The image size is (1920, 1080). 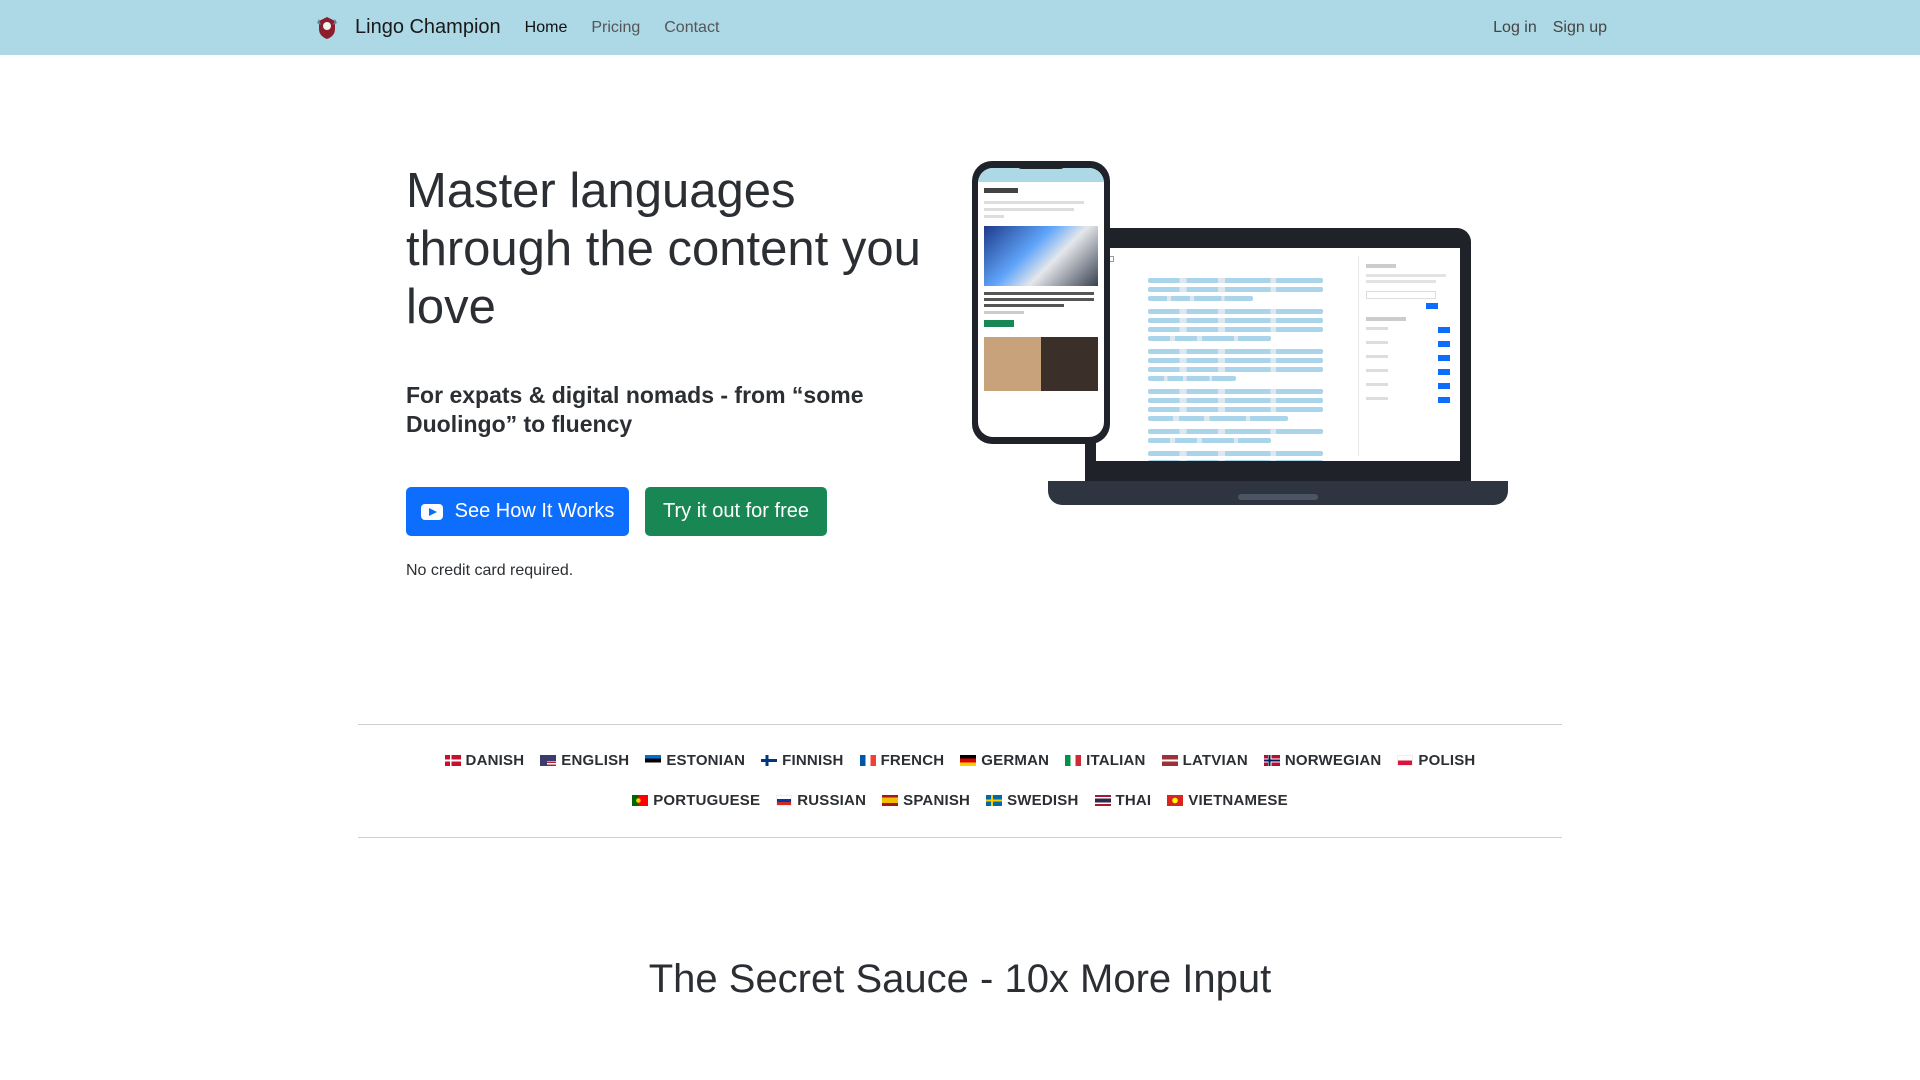 I want to click on flag-thai-icon, so click(x=1102, y=800).